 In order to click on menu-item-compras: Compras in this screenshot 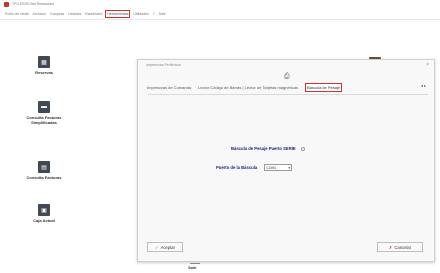, I will do `click(57, 14)`.